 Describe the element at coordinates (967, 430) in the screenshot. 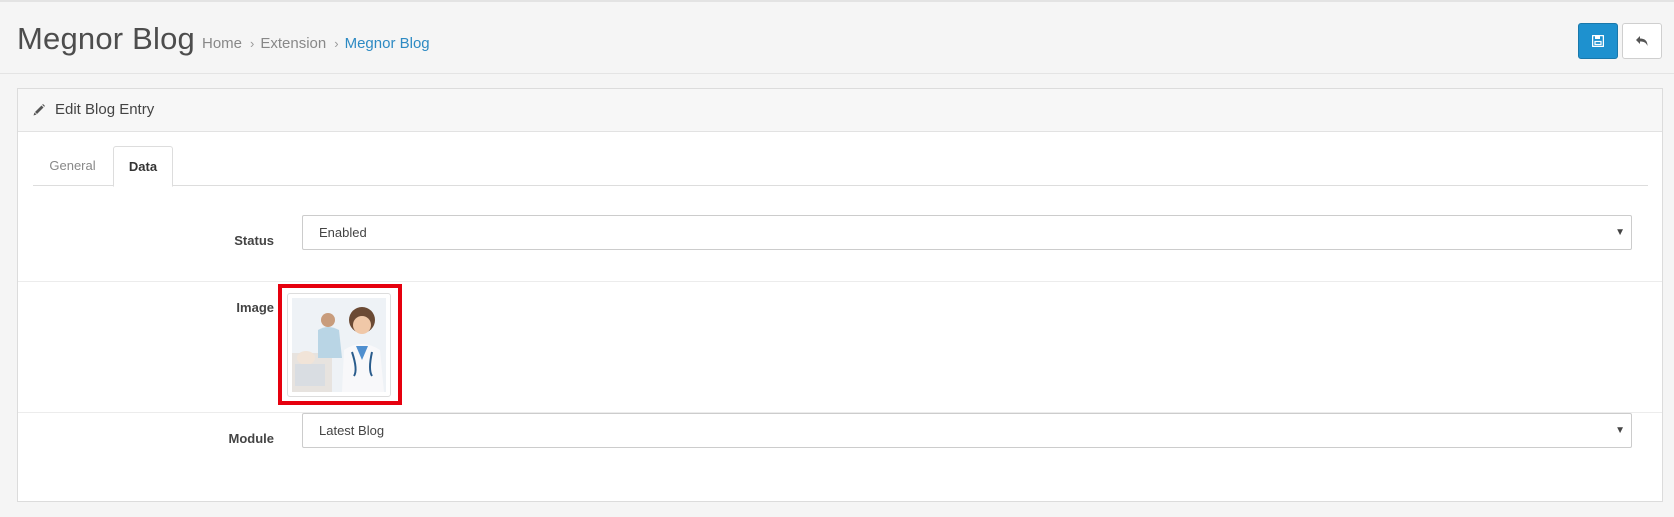

I see `module-select: Latest Blog ▼` at that location.